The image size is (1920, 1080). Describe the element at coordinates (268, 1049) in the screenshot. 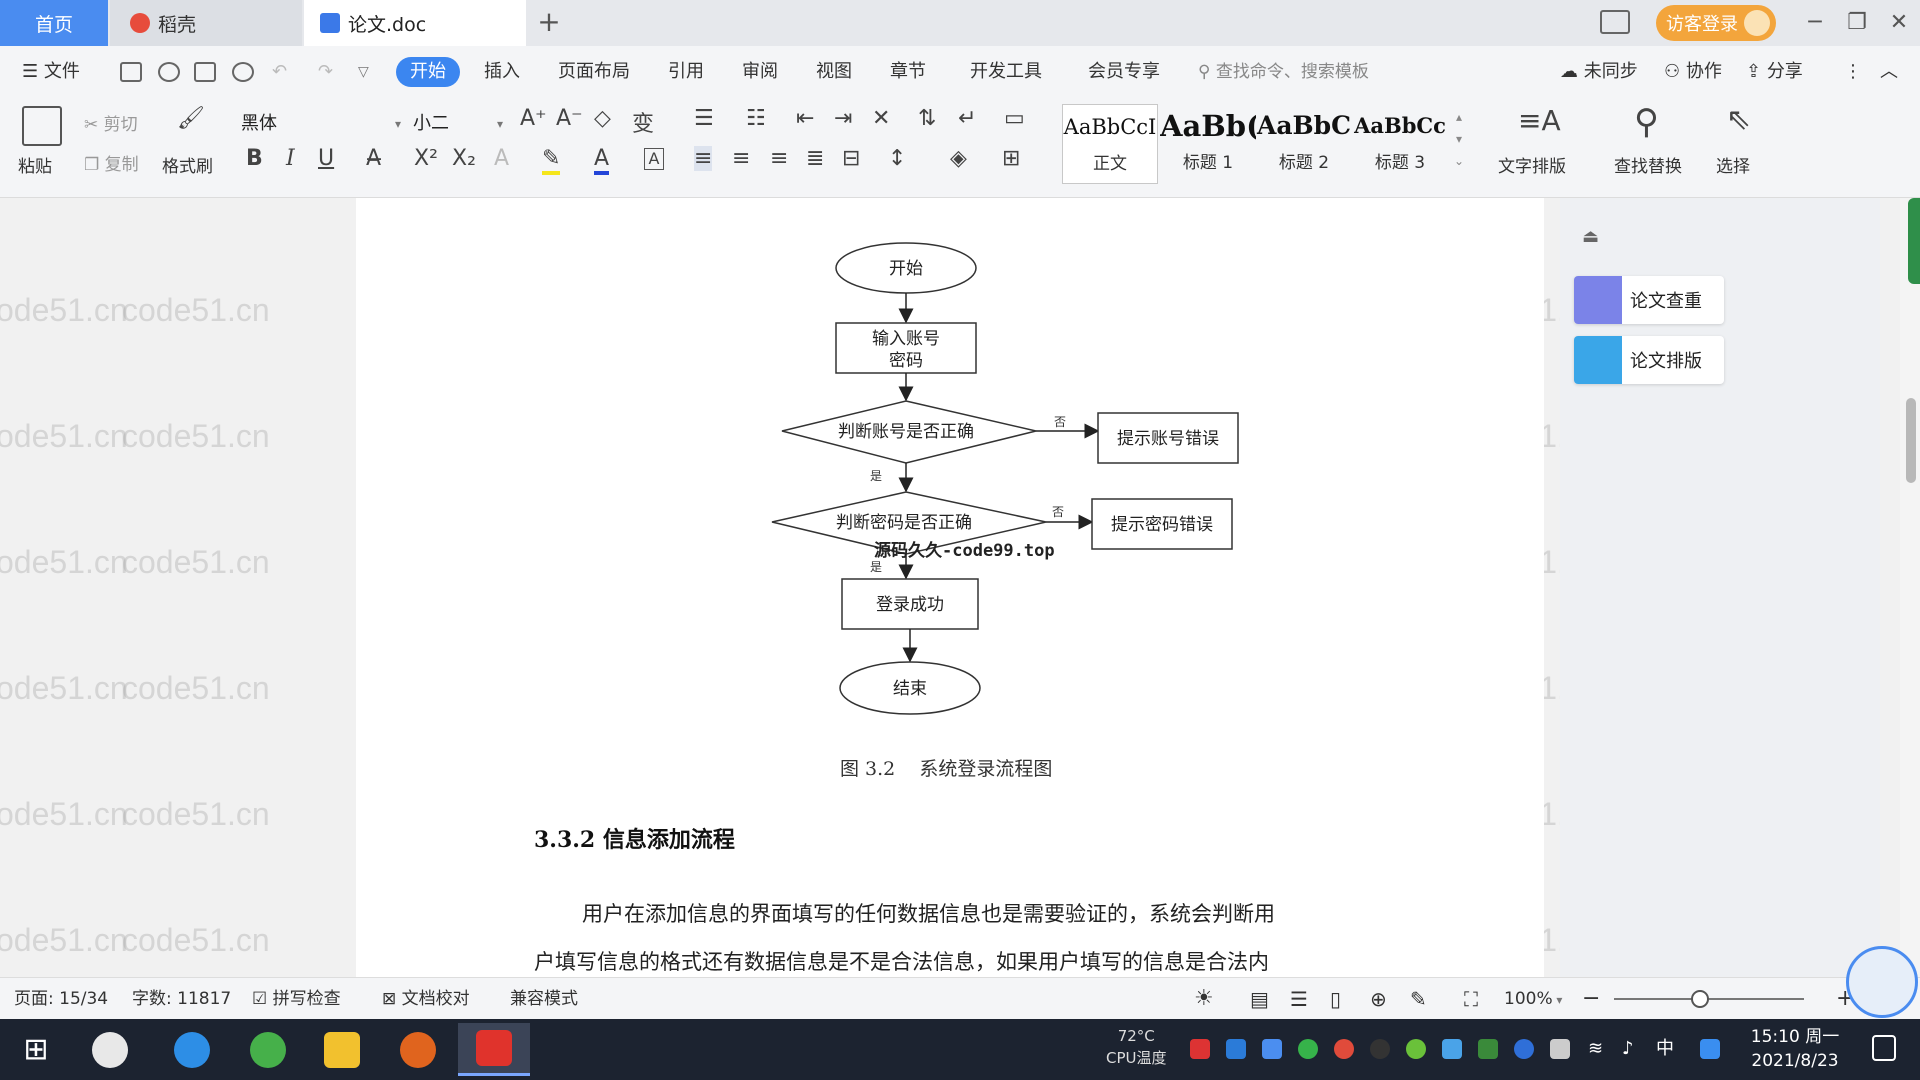

I see `taskbar-app-browser` at that location.